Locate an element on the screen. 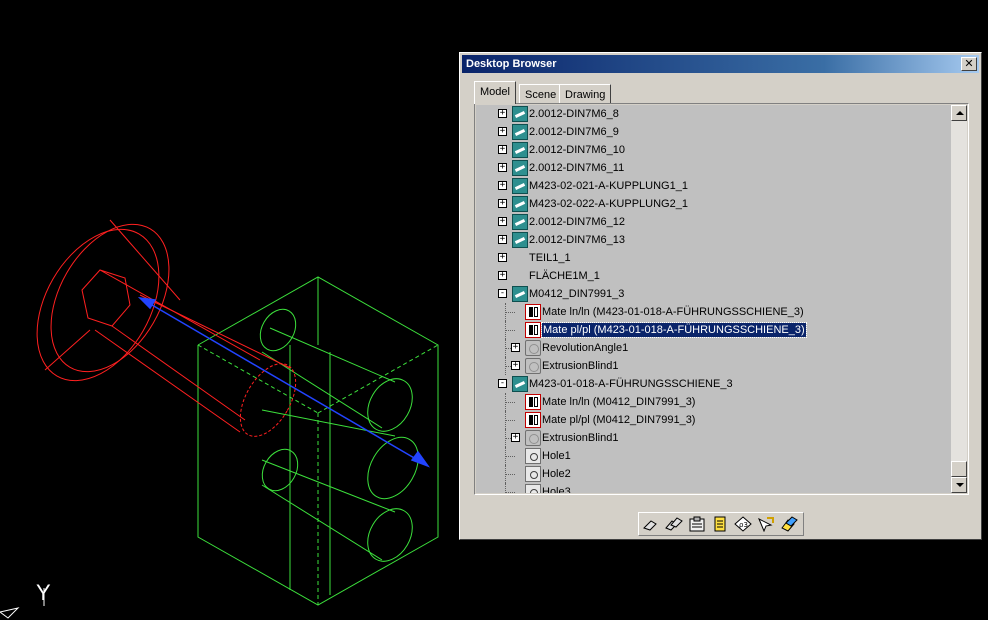 Image resolution: width=988 pixels, height=620 pixels. vertical-scrollbar is located at coordinates (959, 299).